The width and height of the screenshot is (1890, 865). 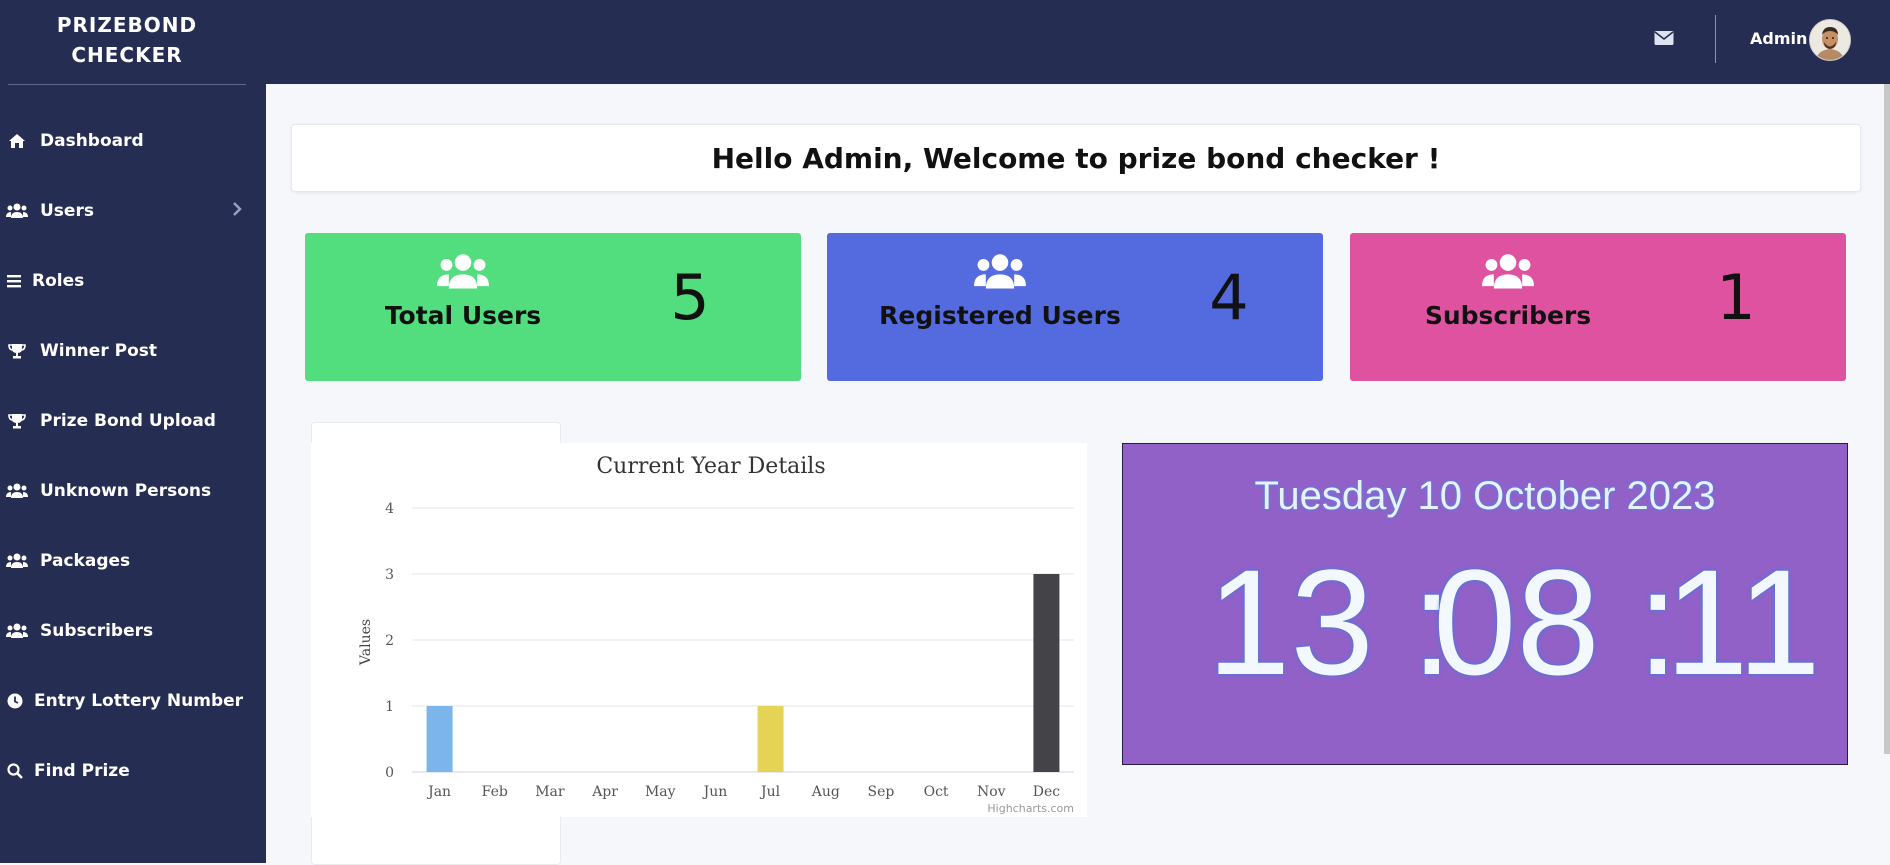 I want to click on sidebar-item-roles: Roles, so click(x=133, y=281).